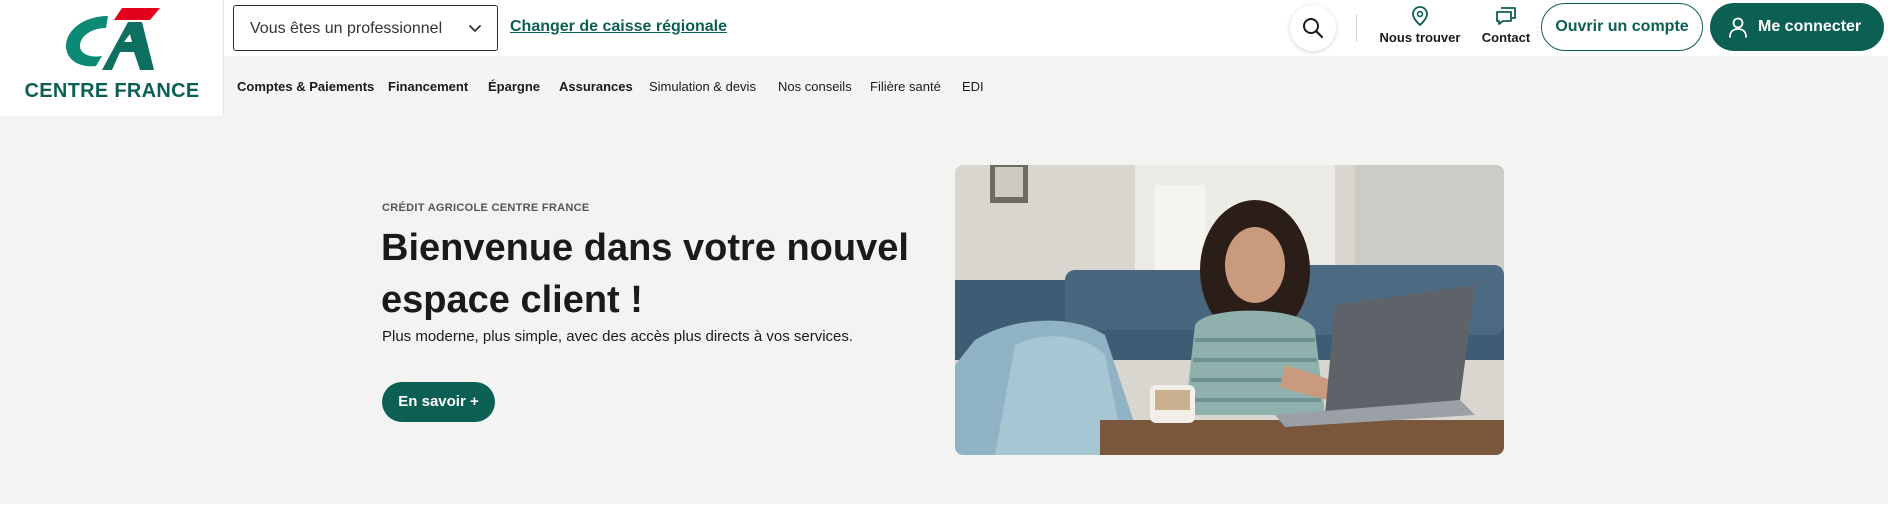  What do you see at coordinates (1506, 25) in the screenshot?
I see `contact-link: Contact` at bounding box center [1506, 25].